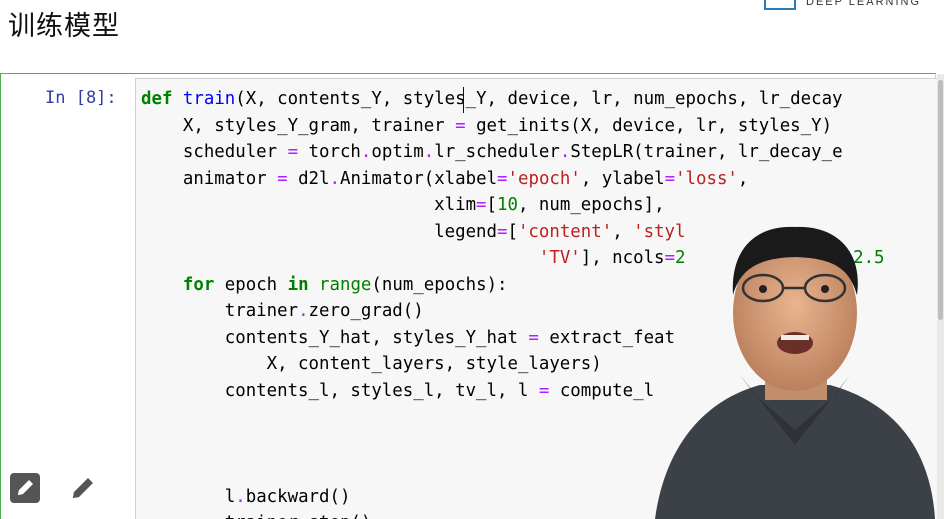 This screenshot has height=519, width=944. I want to click on code-token: scheduler, so click(214, 152).